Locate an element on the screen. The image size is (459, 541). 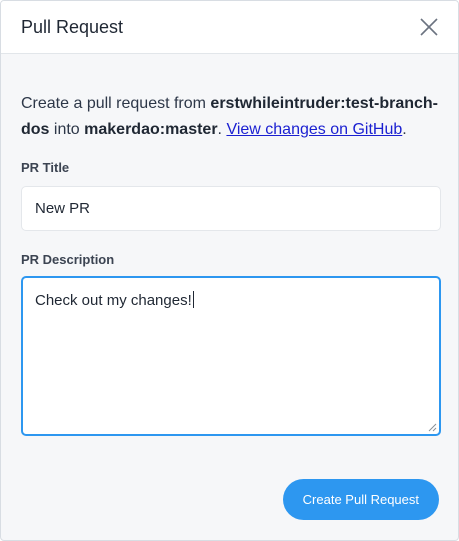
view-changes-link: View changes on GitHub is located at coordinates (314, 129).